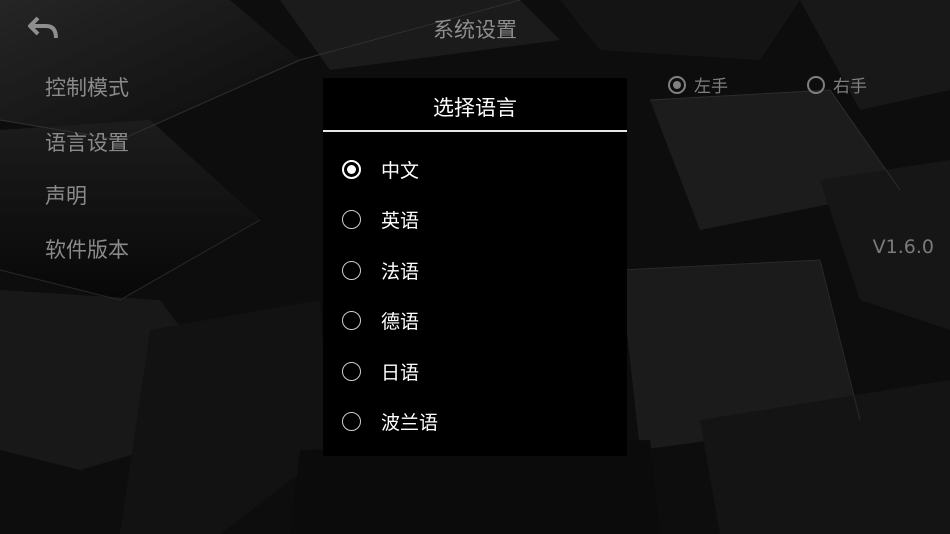  What do you see at coordinates (475, 371) in the screenshot?
I see `language-option-japanese: 日语` at bounding box center [475, 371].